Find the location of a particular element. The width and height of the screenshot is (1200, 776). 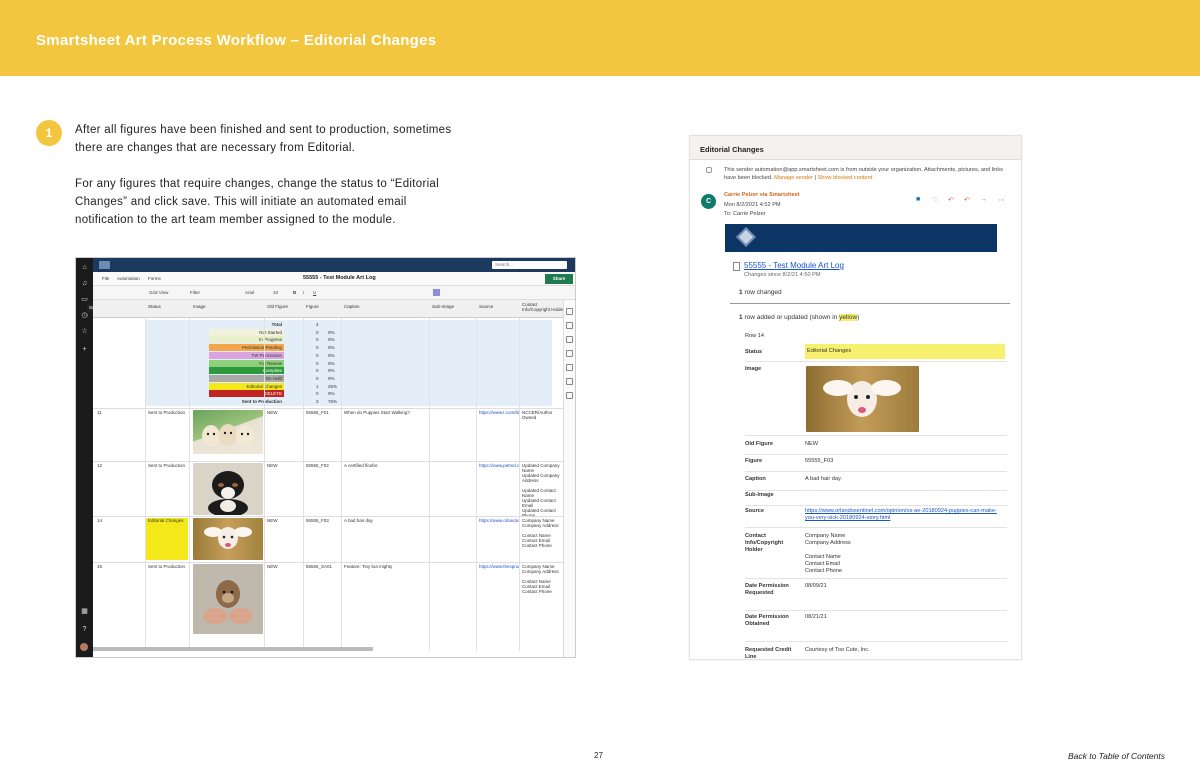

source-cell: https://www.t.com/blogs is located at coordinates (499, 412).